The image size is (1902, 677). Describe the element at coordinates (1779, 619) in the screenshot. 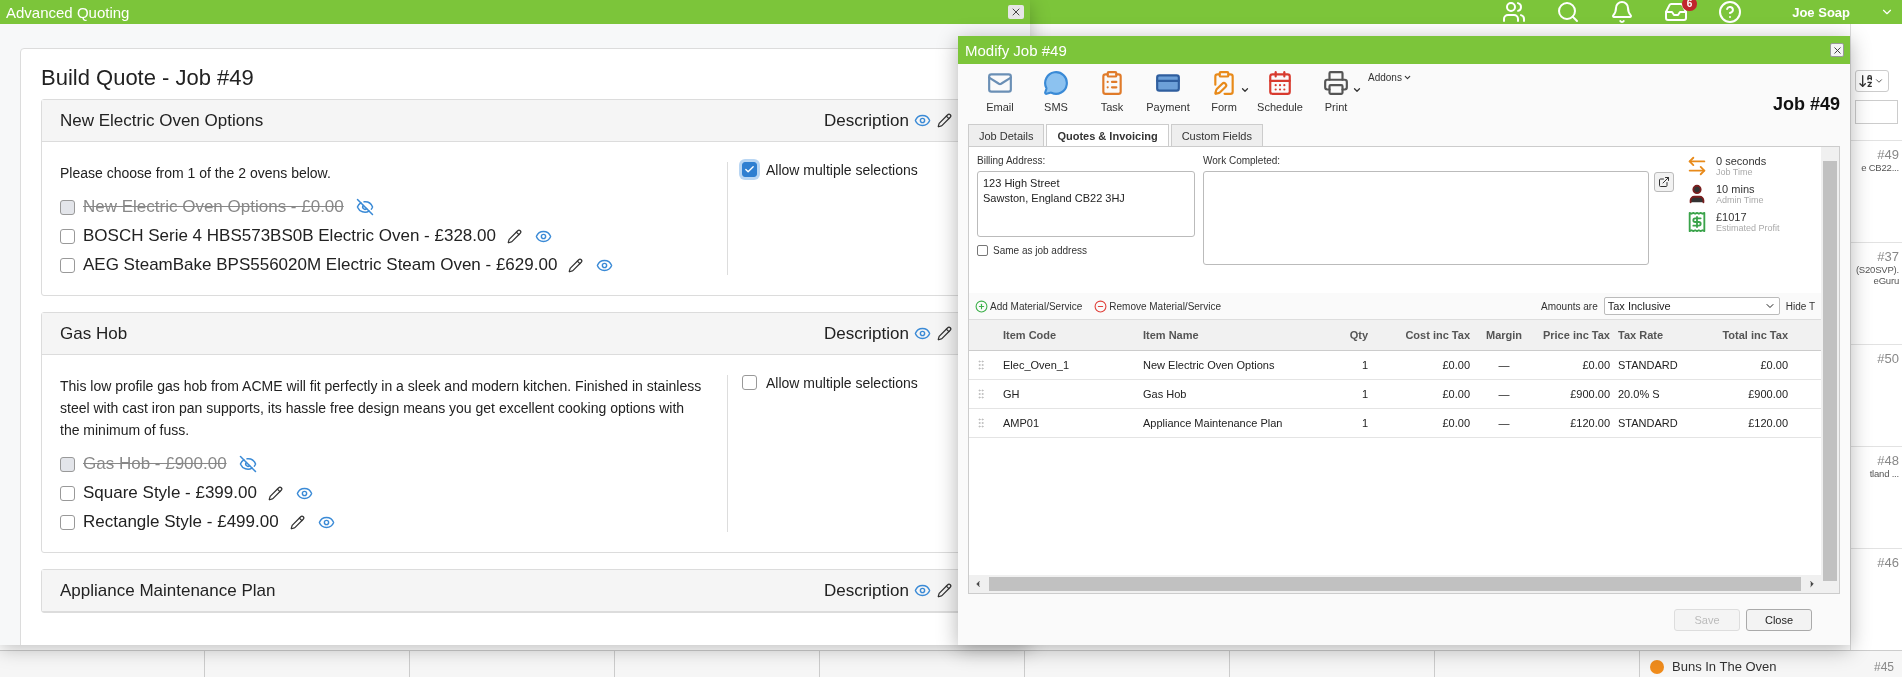

I see `dialog-button: Close` at that location.